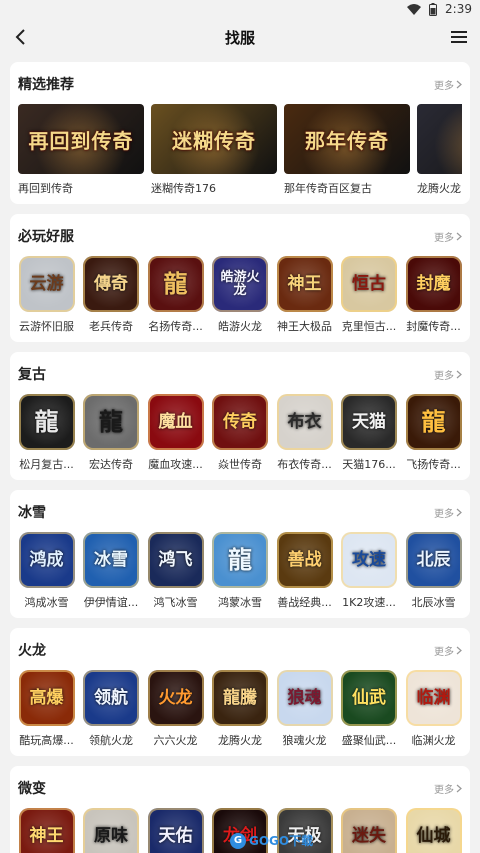 The width and height of the screenshot is (480, 853). Describe the element at coordinates (111, 560) in the screenshot. I see `app-icon: 冰雪` at that location.